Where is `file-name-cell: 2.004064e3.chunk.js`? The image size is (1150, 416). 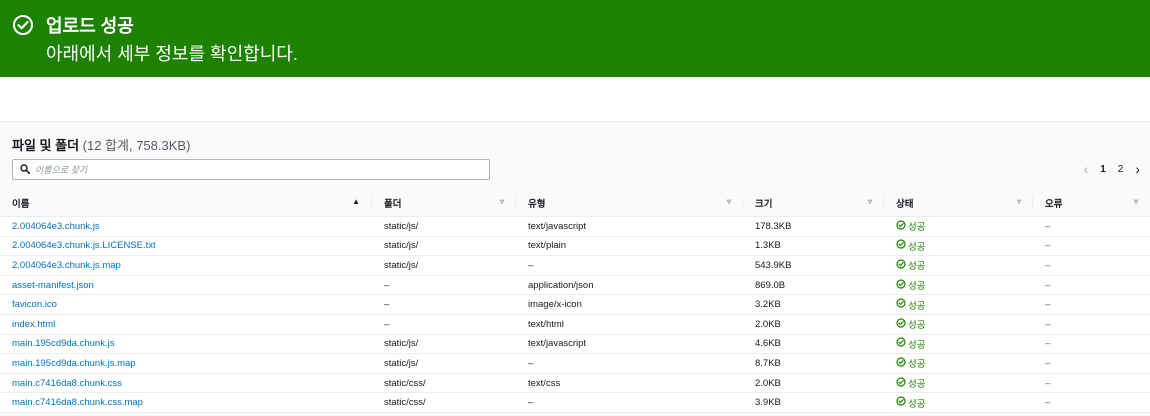
file-name-cell: 2.004064e3.chunk.js is located at coordinates (186, 227).